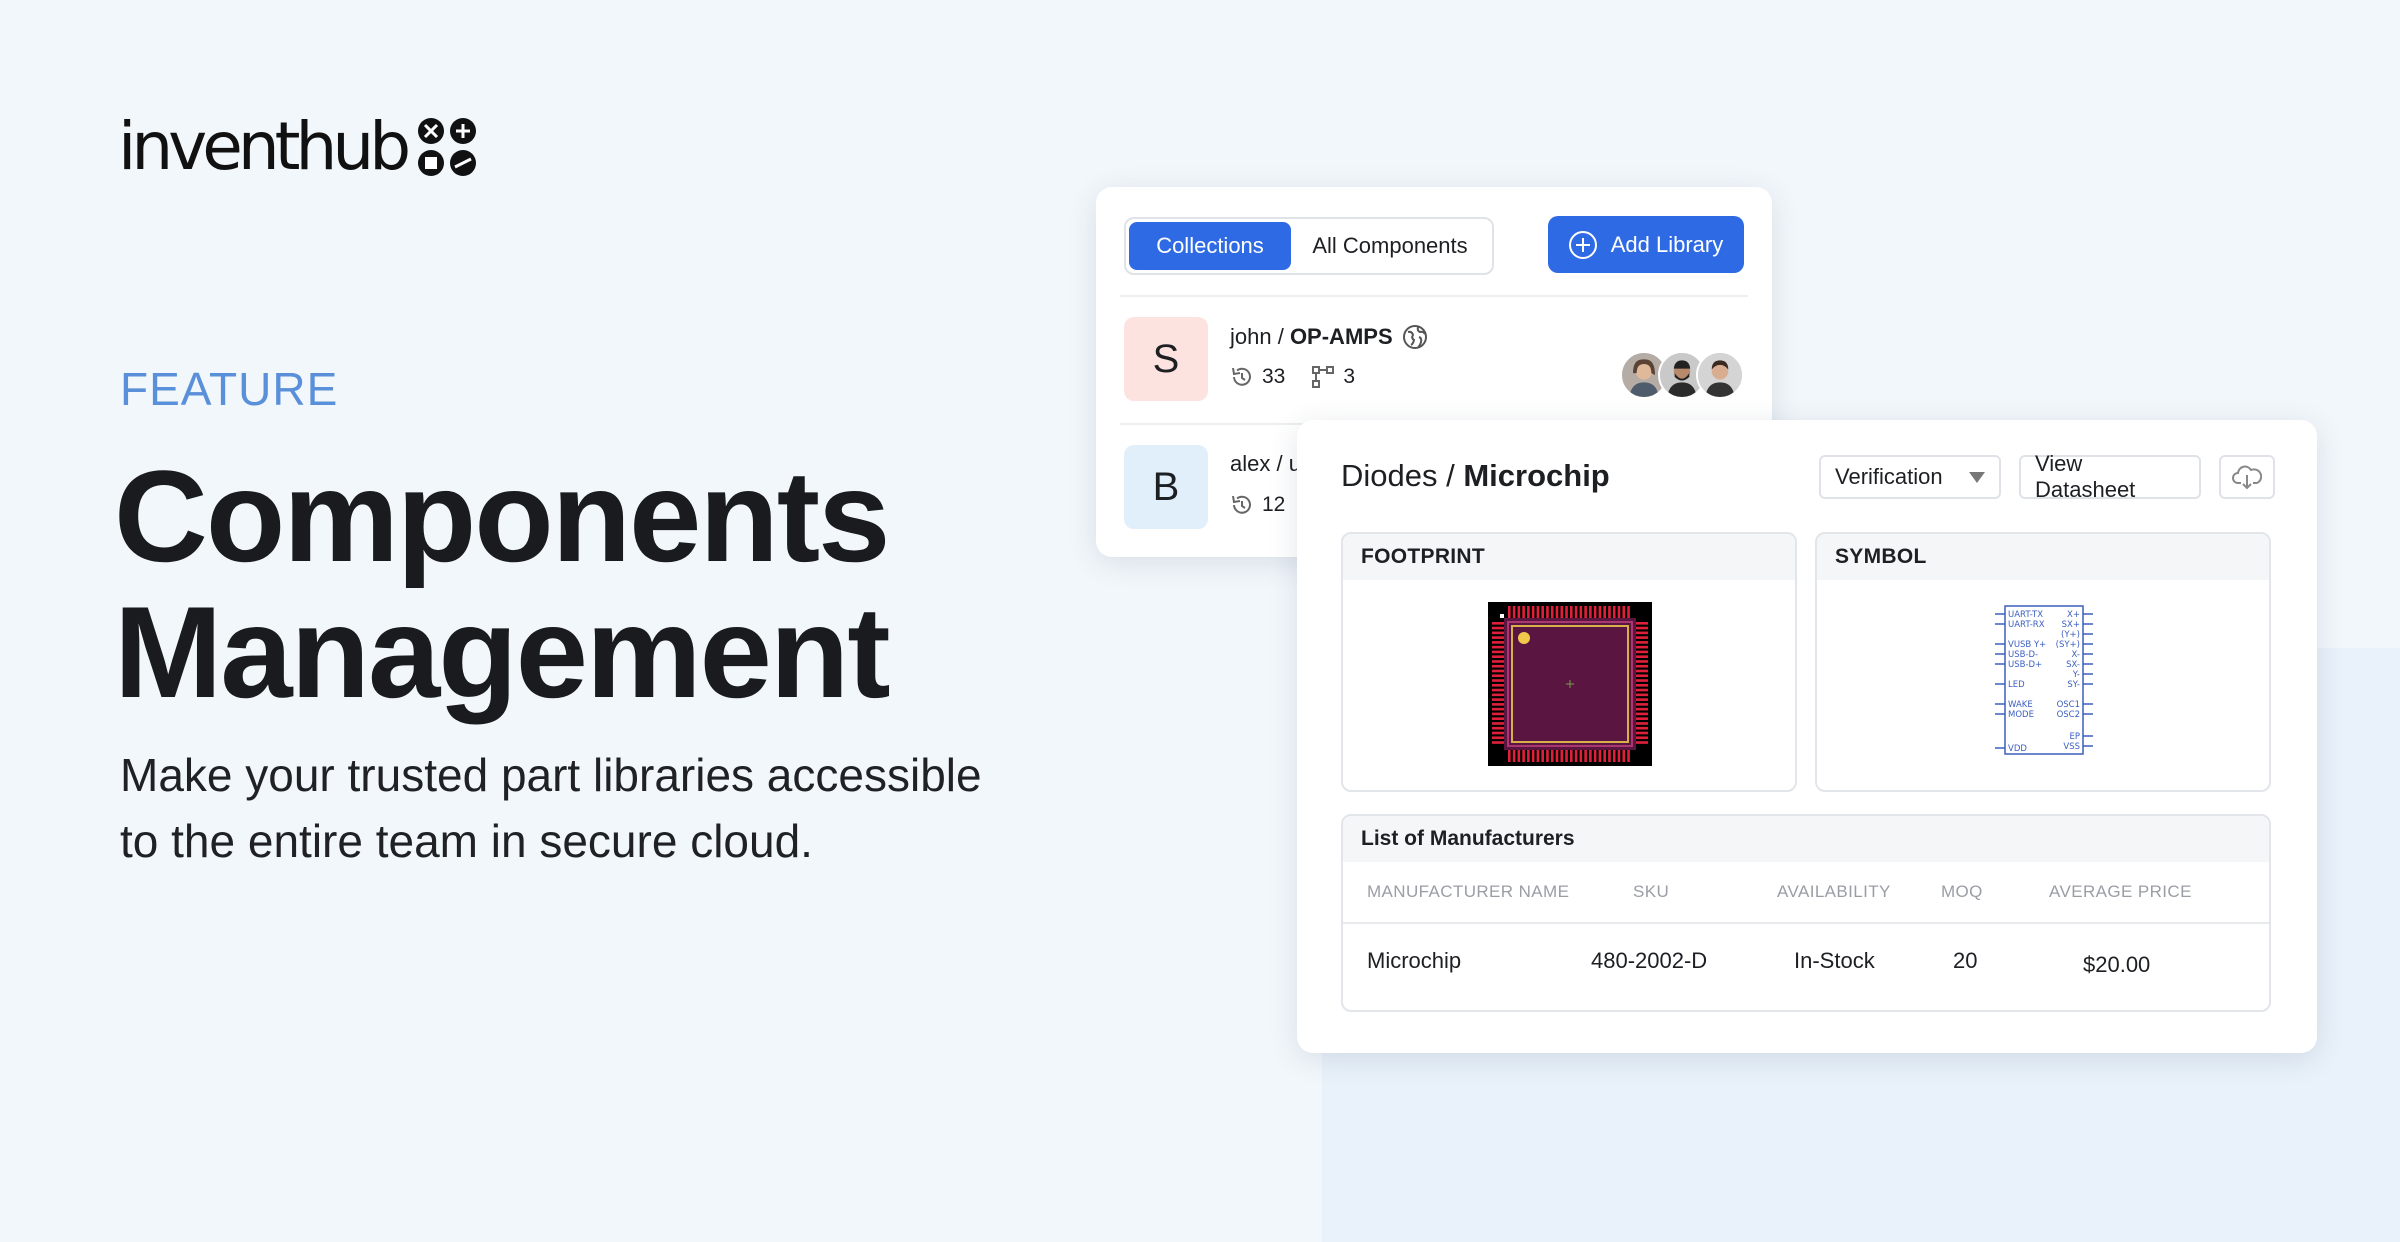 The image size is (2400, 1242). I want to click on branch-count: 3, so click(1349, 376).